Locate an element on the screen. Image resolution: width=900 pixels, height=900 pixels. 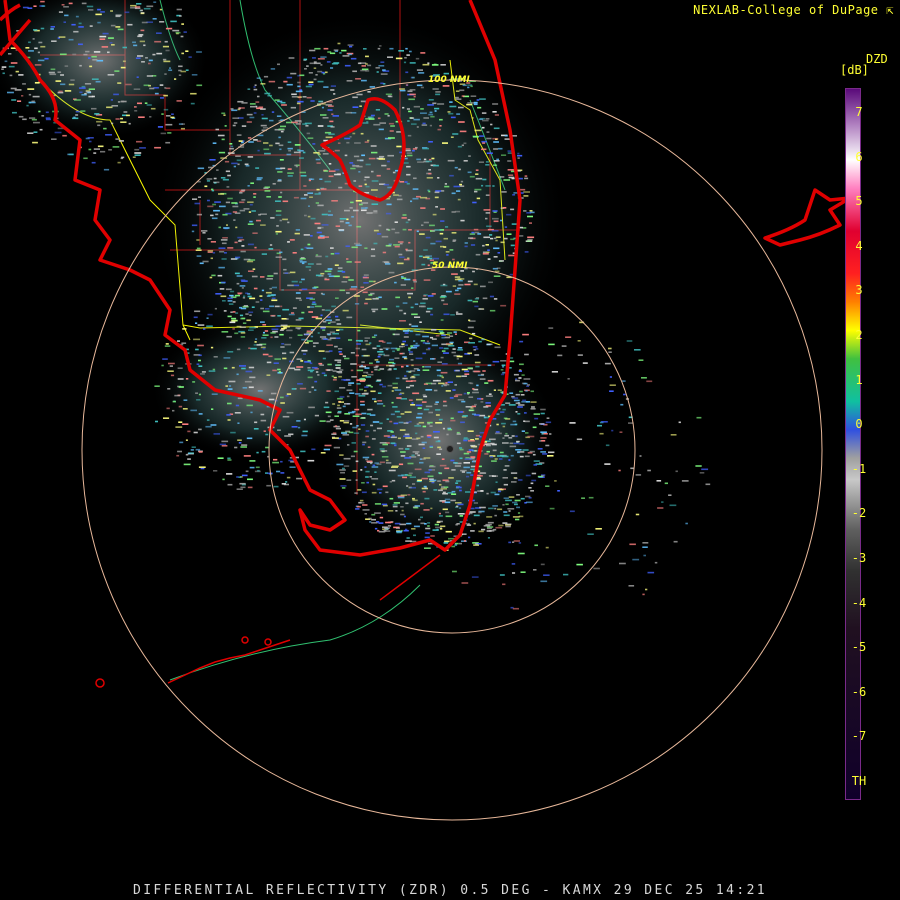
credit-label: NEXLAB-College of DuPage ⇱ is located at coordinates (793, 10).